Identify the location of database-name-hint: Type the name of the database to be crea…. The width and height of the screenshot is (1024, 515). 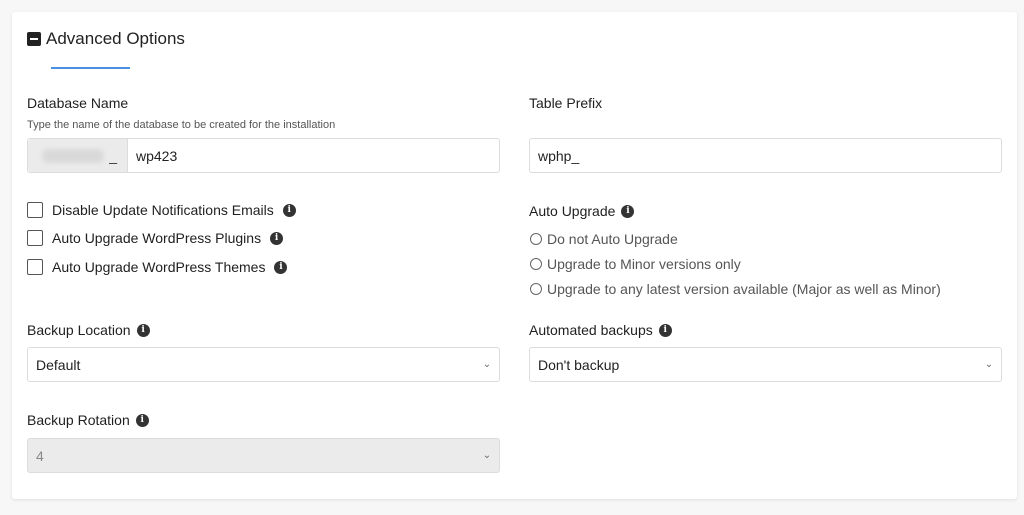
(181, 125).